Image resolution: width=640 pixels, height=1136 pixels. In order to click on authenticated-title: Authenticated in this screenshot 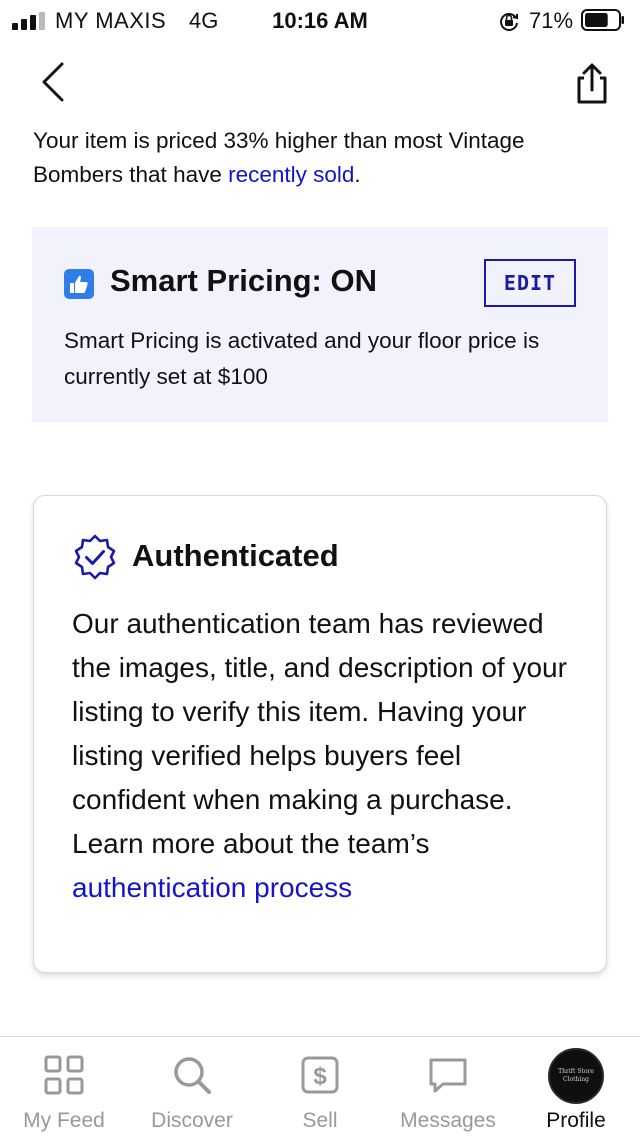, I will do `click(235, 555)`.